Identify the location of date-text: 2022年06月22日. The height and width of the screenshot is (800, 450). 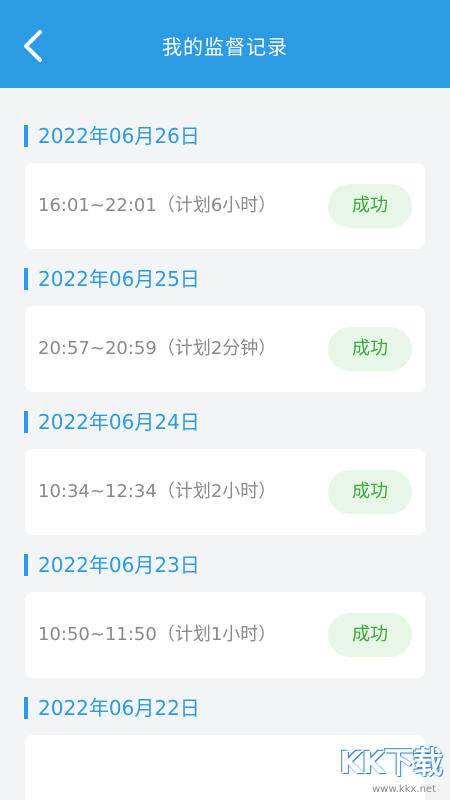
(119, 708).